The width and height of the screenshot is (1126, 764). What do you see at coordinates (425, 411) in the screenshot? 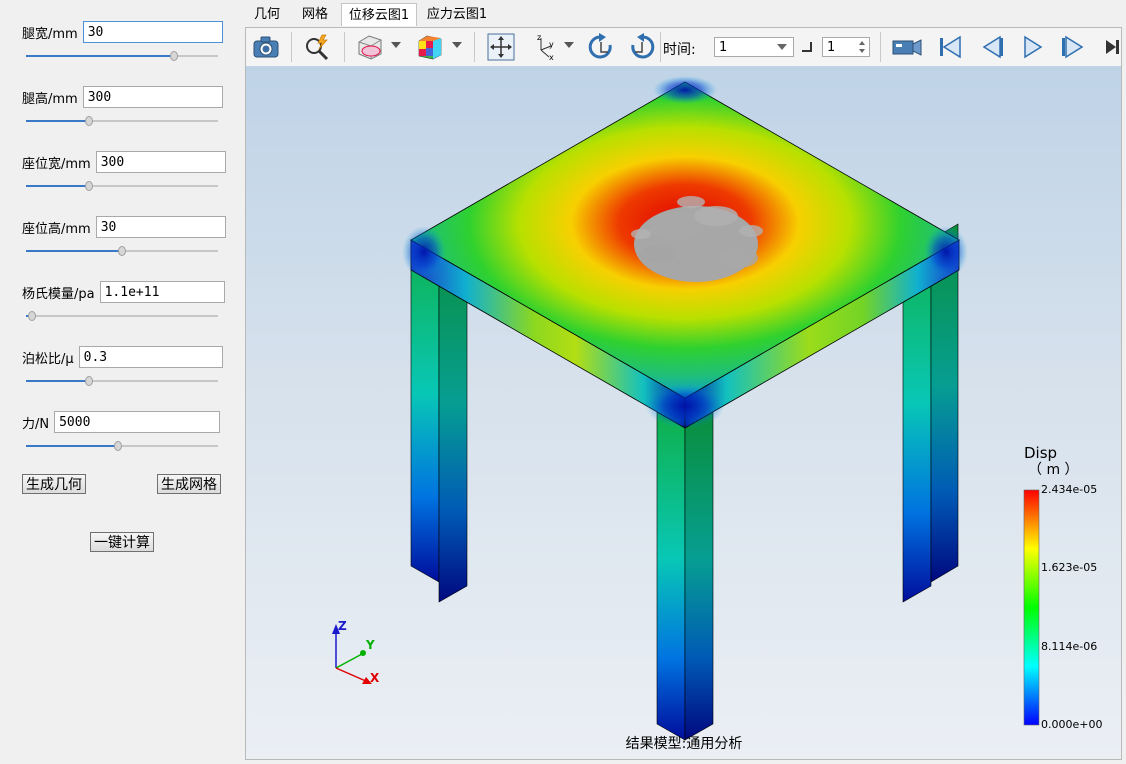
I see `back-left-leg-front` at bounding box center [425, 411].